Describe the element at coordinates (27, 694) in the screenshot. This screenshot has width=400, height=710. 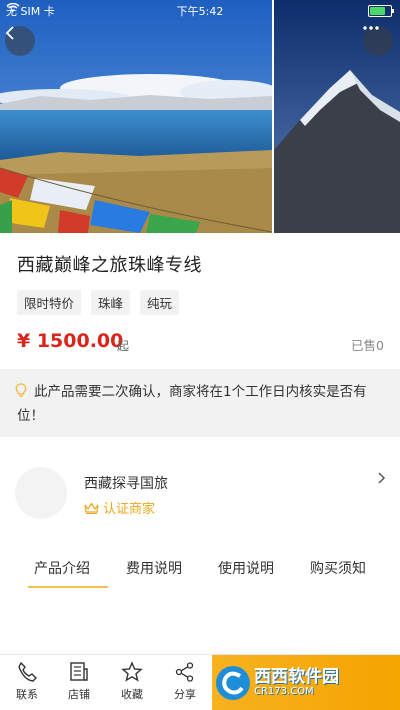
I see `contact-label: 联系` at that location.